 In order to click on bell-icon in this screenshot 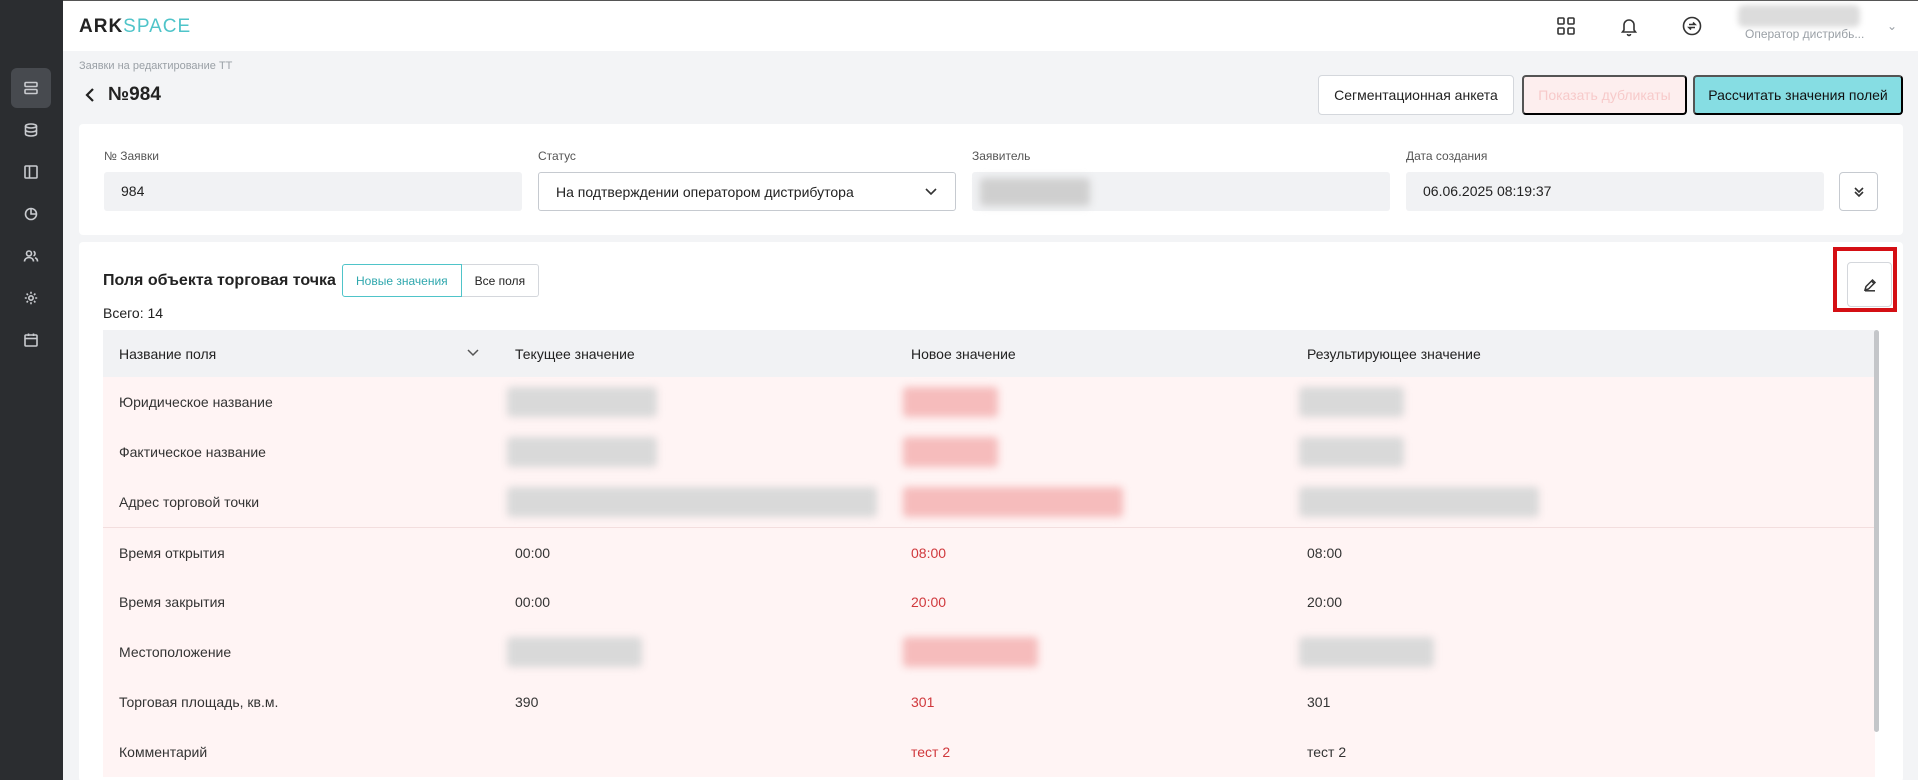, I will do `click(1629, 28)`.